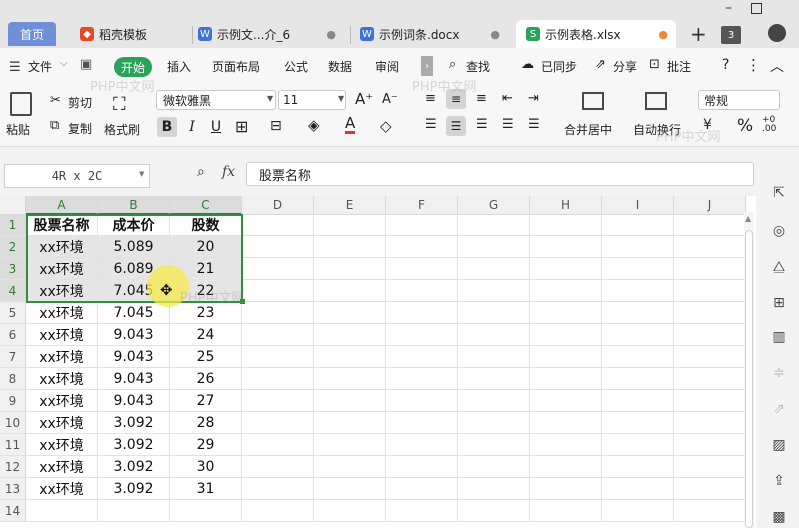 The width and height of the screenshot is (799, 528). What do you see at coordinates (122, 129) in the screenshot?
I see `format-painter-button: 格式刷` at bounding box center [122, 129].